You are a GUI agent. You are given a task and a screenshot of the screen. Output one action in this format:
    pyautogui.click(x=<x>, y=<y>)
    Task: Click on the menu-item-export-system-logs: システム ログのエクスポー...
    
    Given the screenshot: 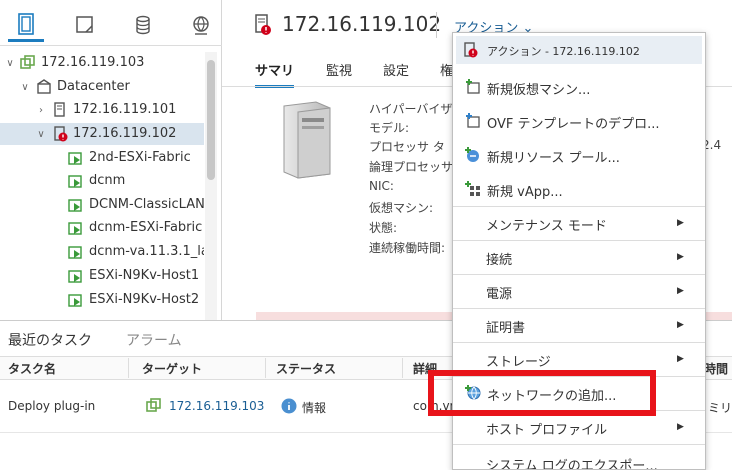 What is the action you would take?
    pyautogui.click(x=579, y=457)
    